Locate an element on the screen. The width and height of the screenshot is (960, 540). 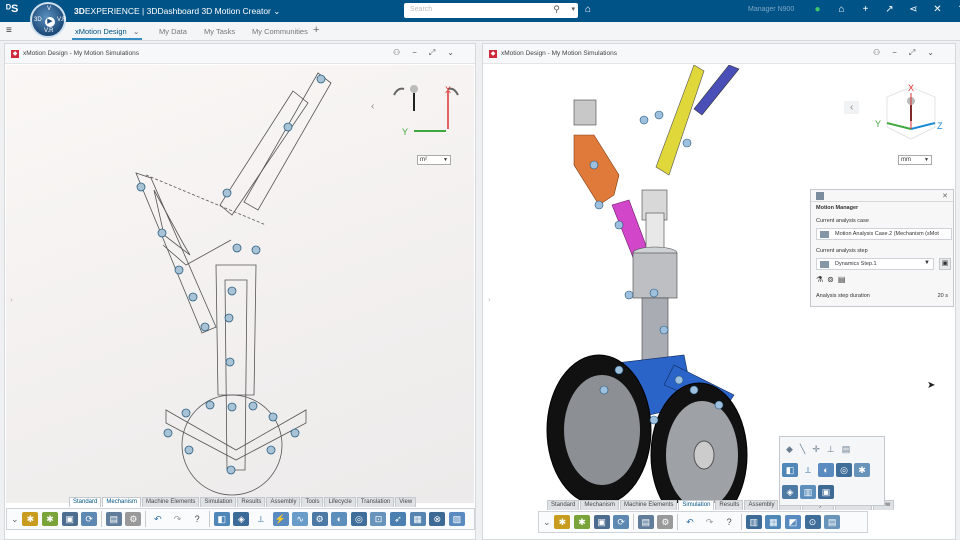
chevron-down-icon: ▼ is located at coordinates (927, 263).